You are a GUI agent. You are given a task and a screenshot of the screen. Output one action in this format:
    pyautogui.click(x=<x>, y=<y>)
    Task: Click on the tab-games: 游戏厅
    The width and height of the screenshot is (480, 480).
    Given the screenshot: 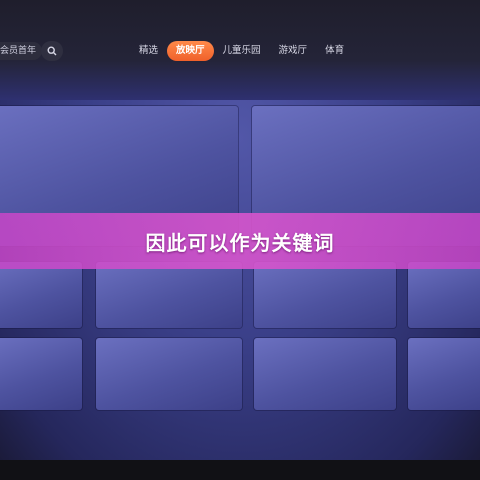 What is the action you would take?
    pyautogui.click(x=293, y=51)
    